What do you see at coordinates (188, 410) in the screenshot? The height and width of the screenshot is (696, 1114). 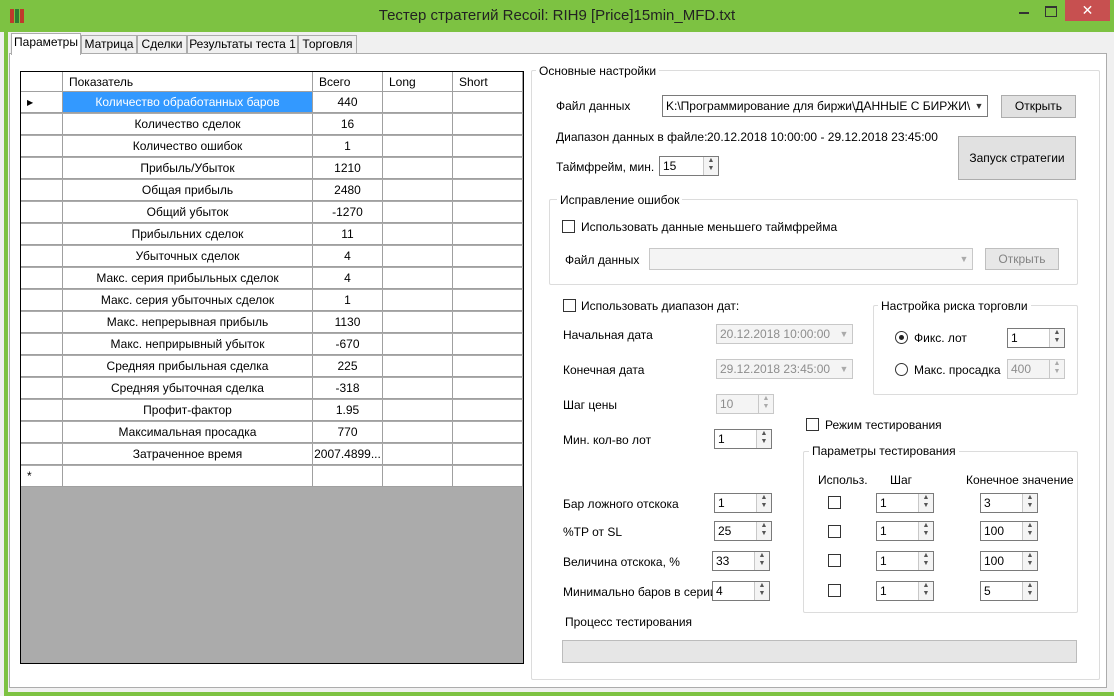 I see `grid-cell-indicator: Профит-фактор` at bounding box center [188, 410].